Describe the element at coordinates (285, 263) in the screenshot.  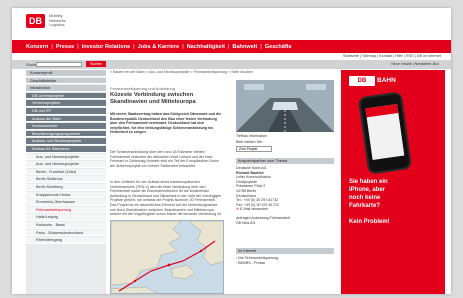
I see `external-link: › BMVBS - Presse` at that location.